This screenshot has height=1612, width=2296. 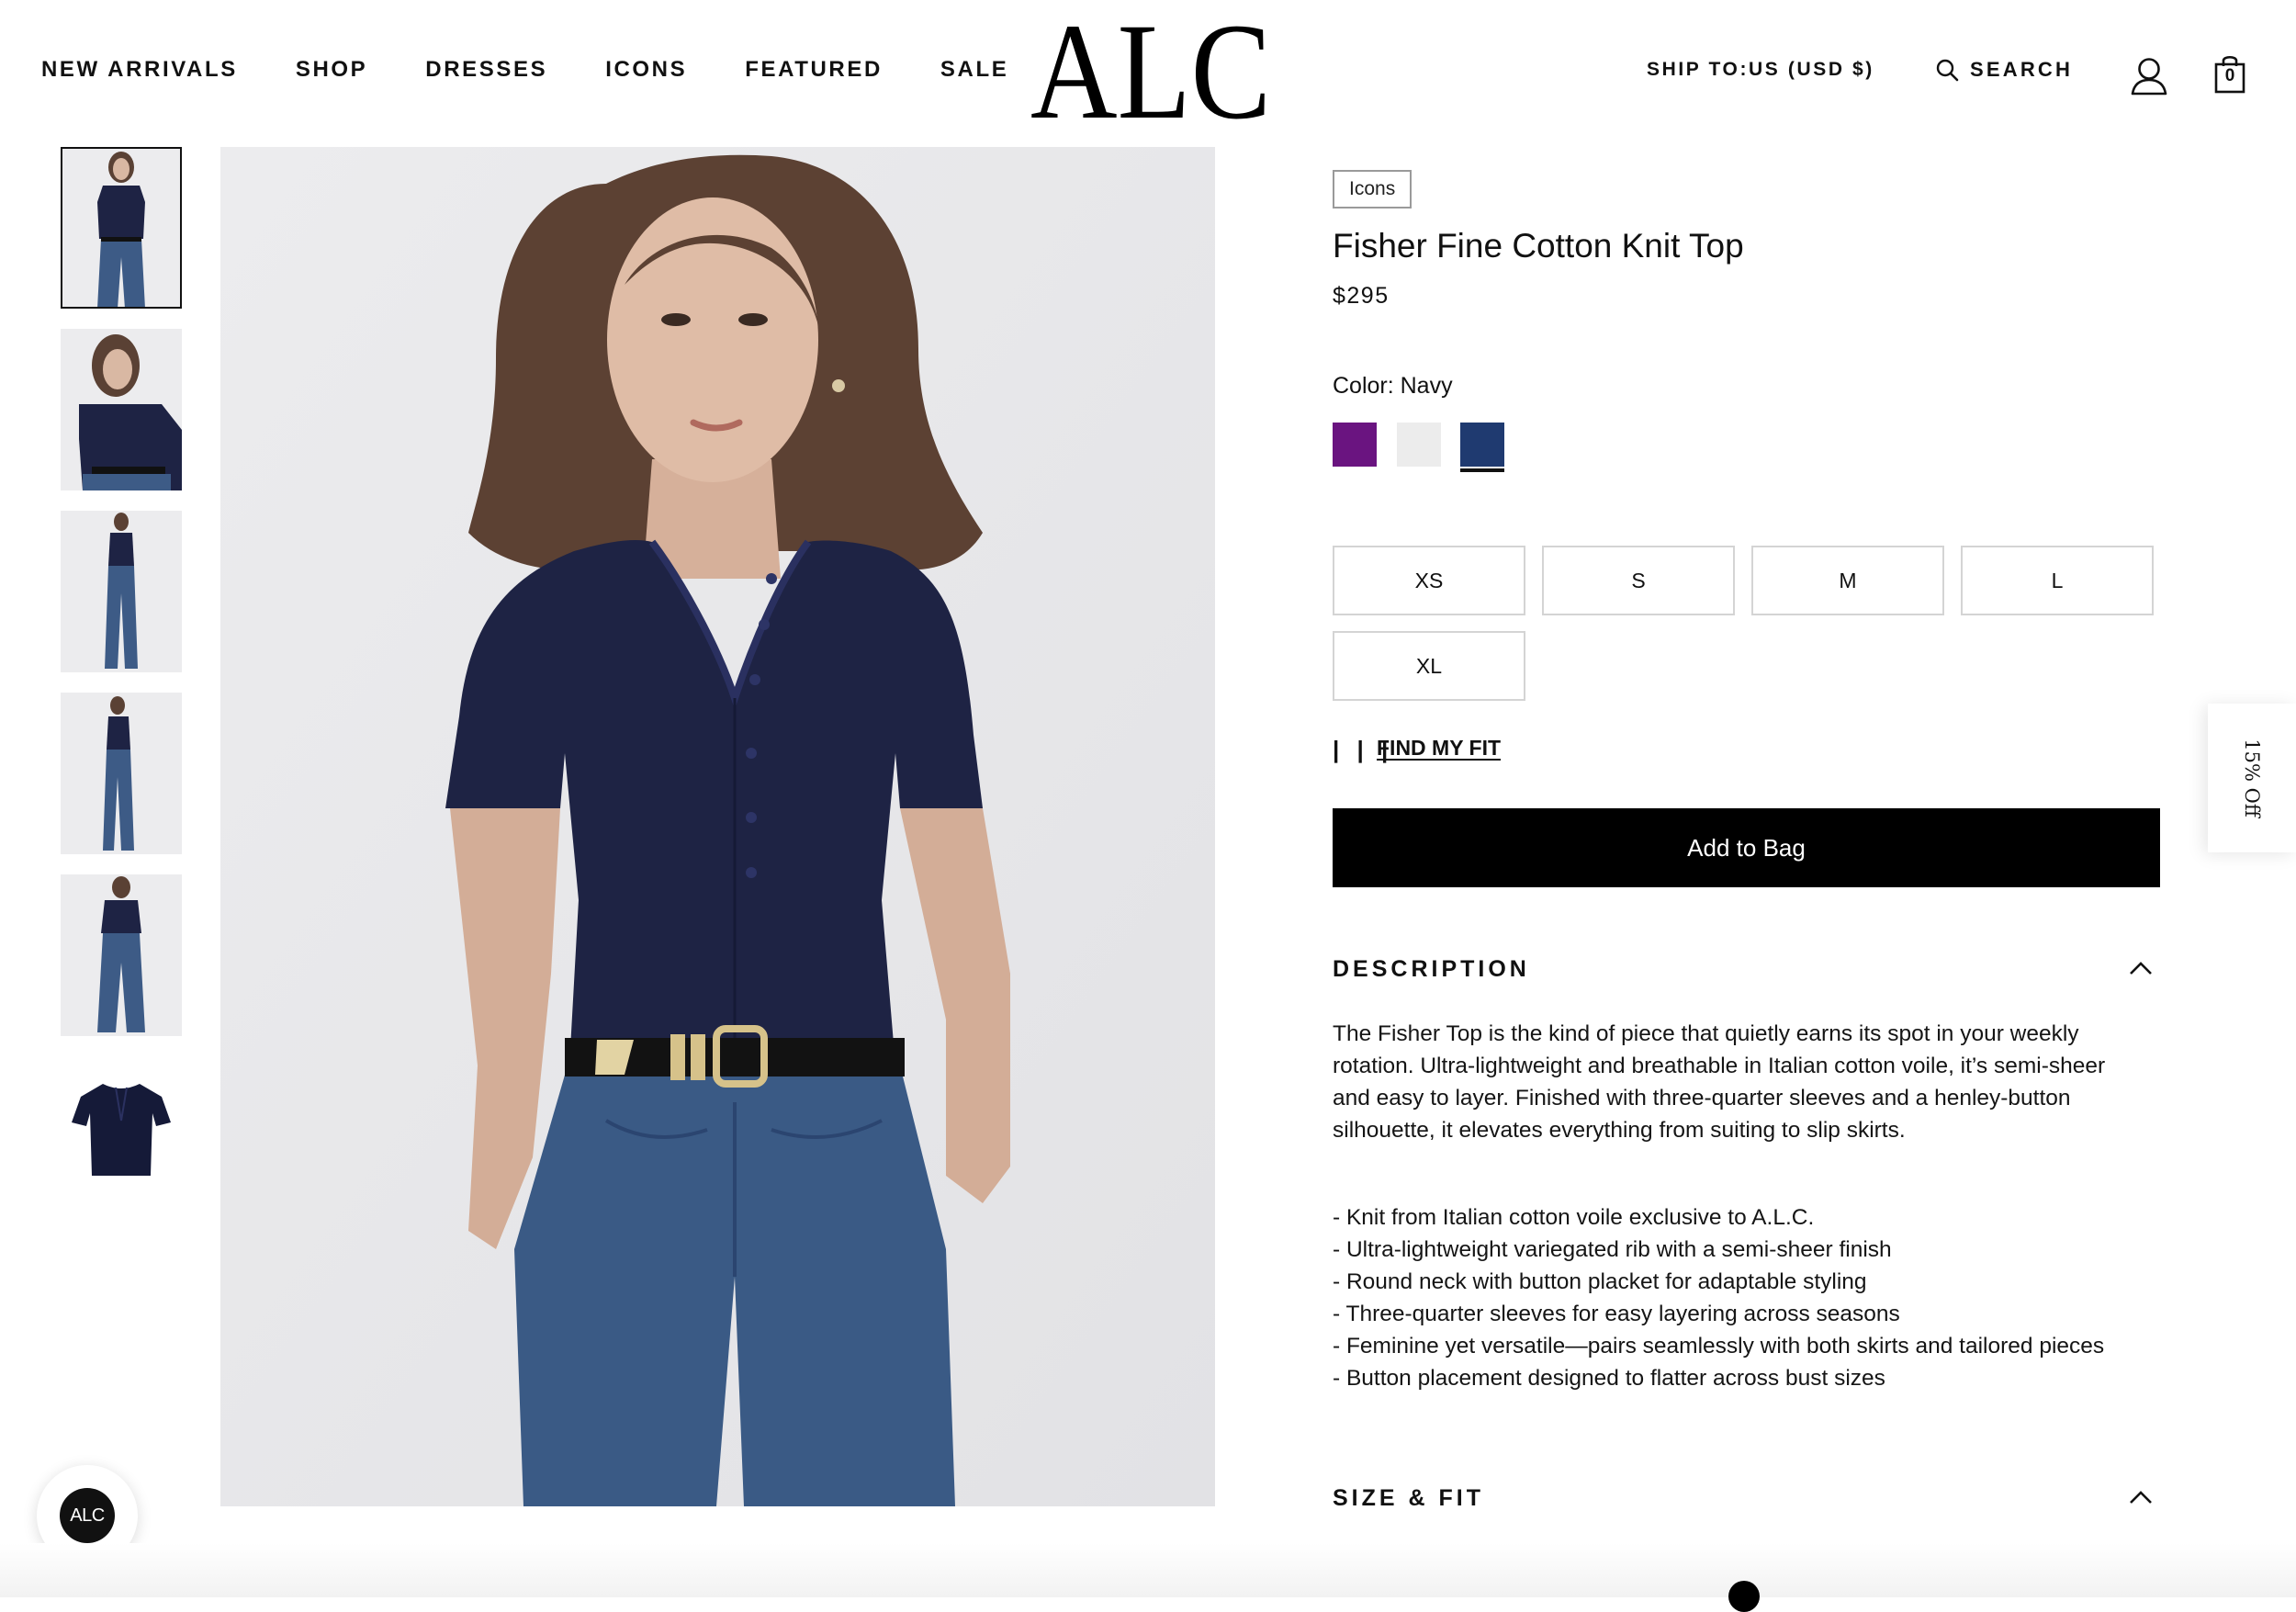 I want to click on nav-sale: SALE, so click(x=974, y=70).